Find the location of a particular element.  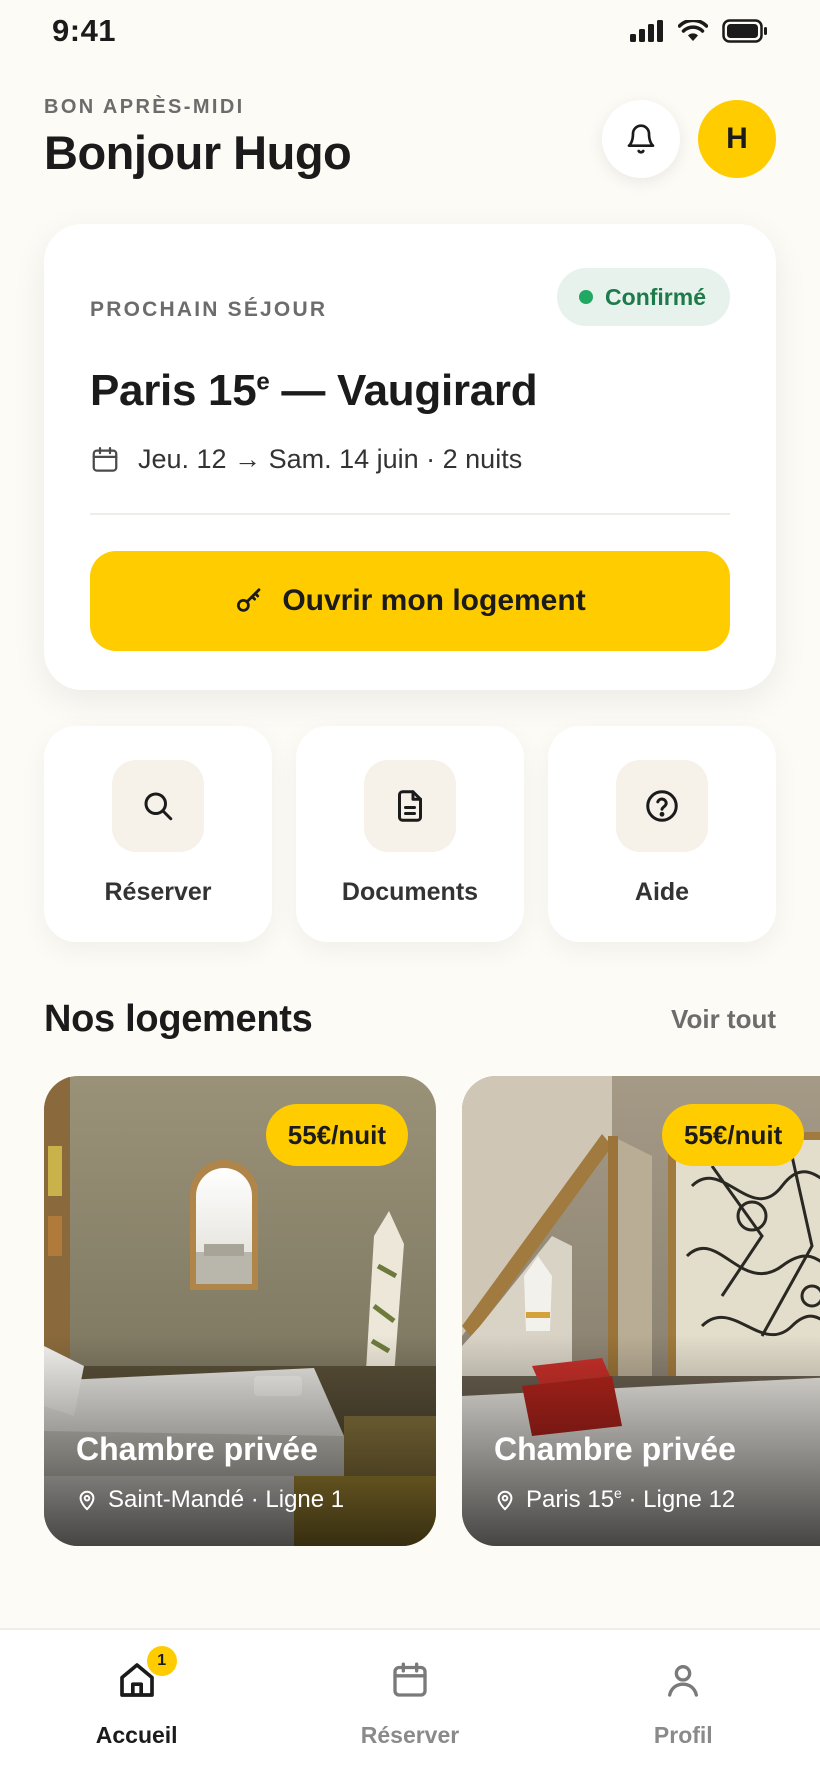

header-actions: H is located at coordinates (689, 139).